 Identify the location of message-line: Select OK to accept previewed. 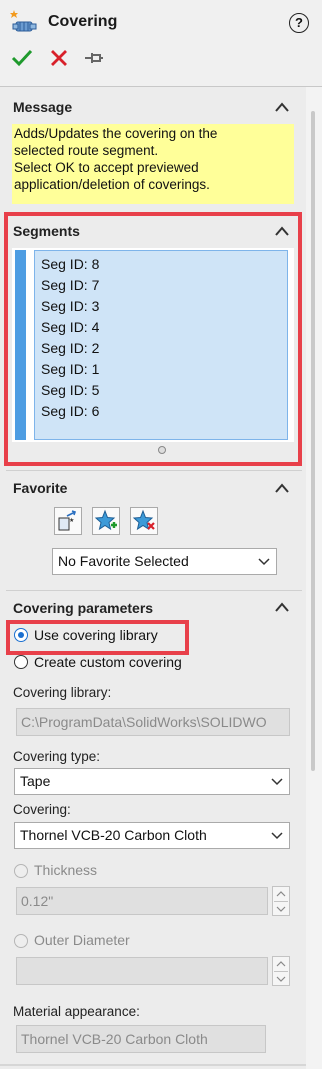
(106, 167).